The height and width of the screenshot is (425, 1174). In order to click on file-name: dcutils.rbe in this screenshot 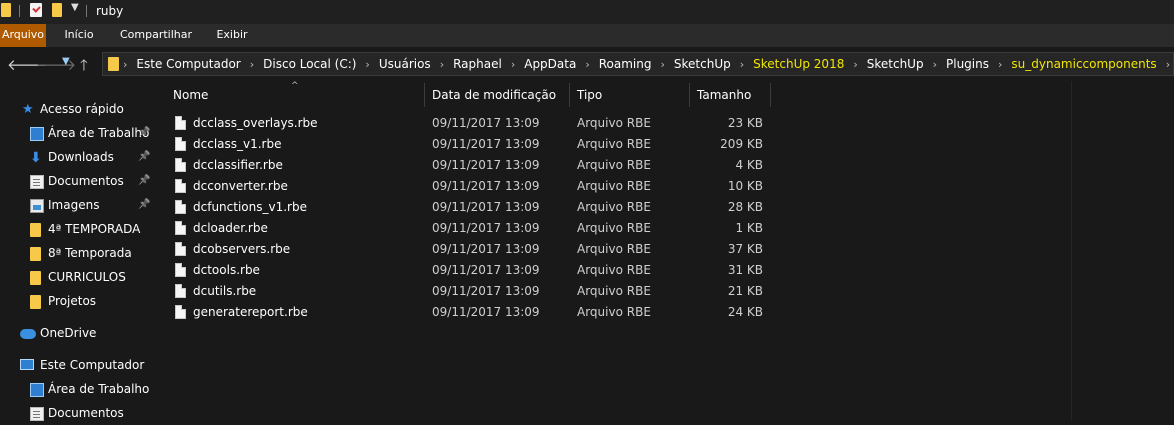, I will do `click(225, 291)`.